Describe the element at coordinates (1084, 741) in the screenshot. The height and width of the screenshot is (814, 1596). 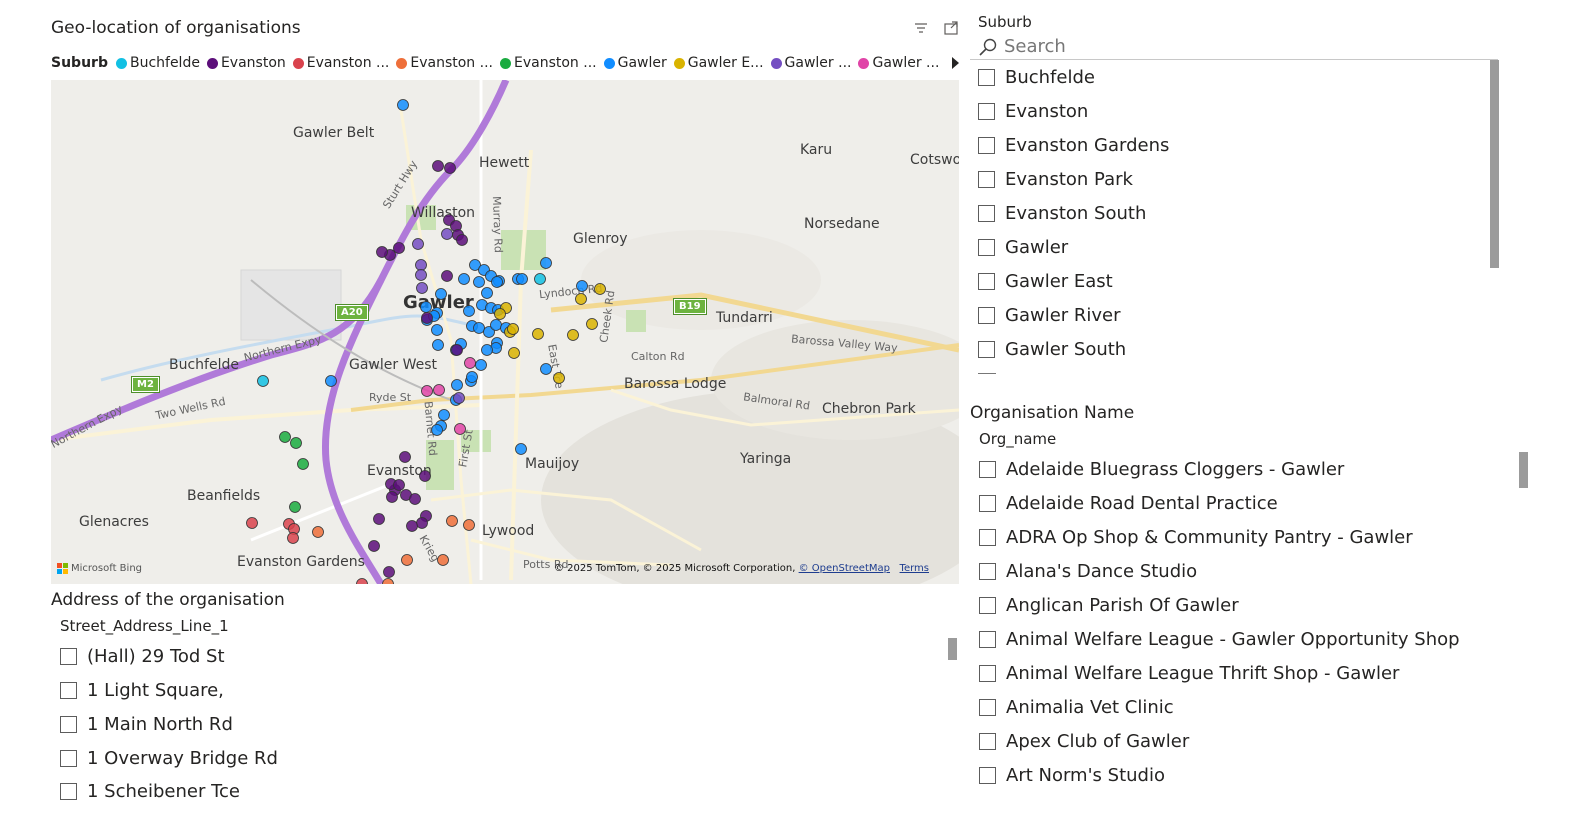
I see `org-item: Apex Club of Gawler` at that location.